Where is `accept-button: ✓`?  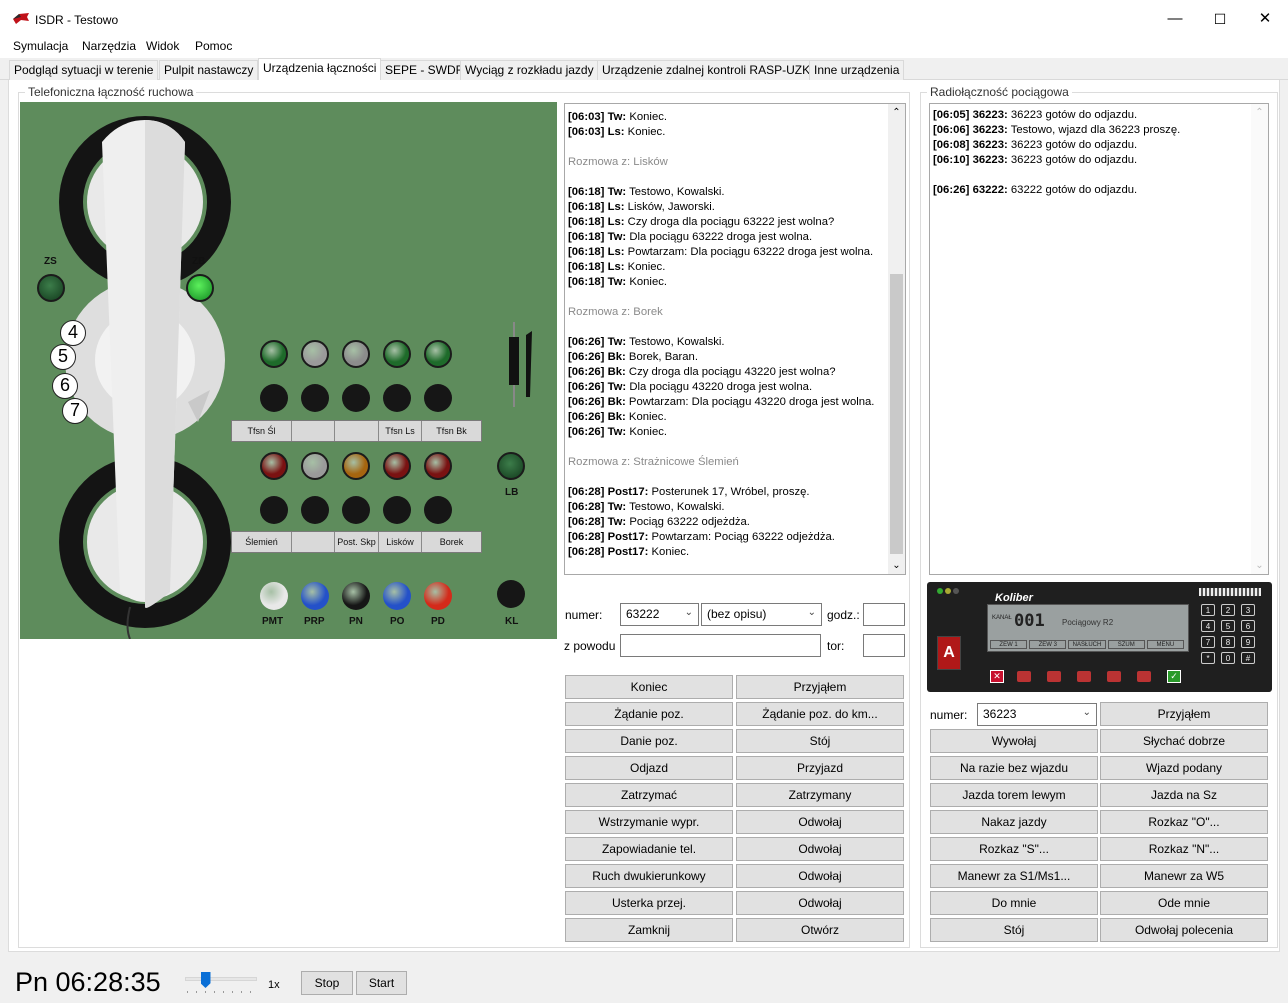
accept-button: ✓ is located at coordinates (1174, 676).